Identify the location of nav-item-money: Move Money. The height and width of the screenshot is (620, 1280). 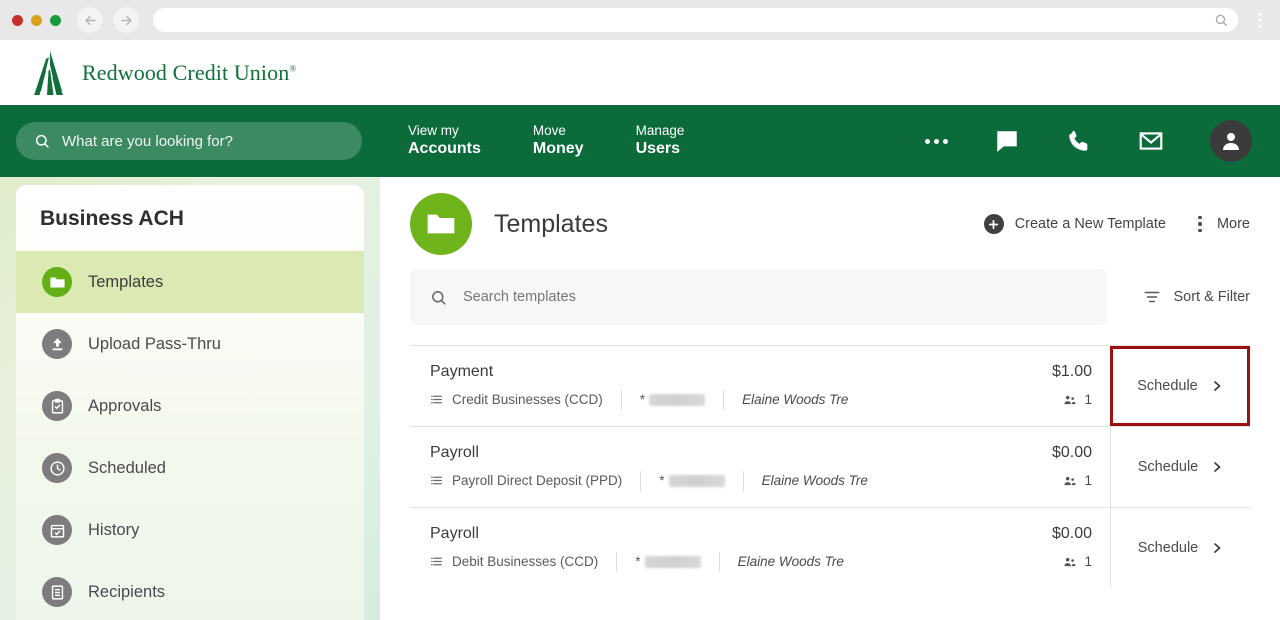
(558, 141).